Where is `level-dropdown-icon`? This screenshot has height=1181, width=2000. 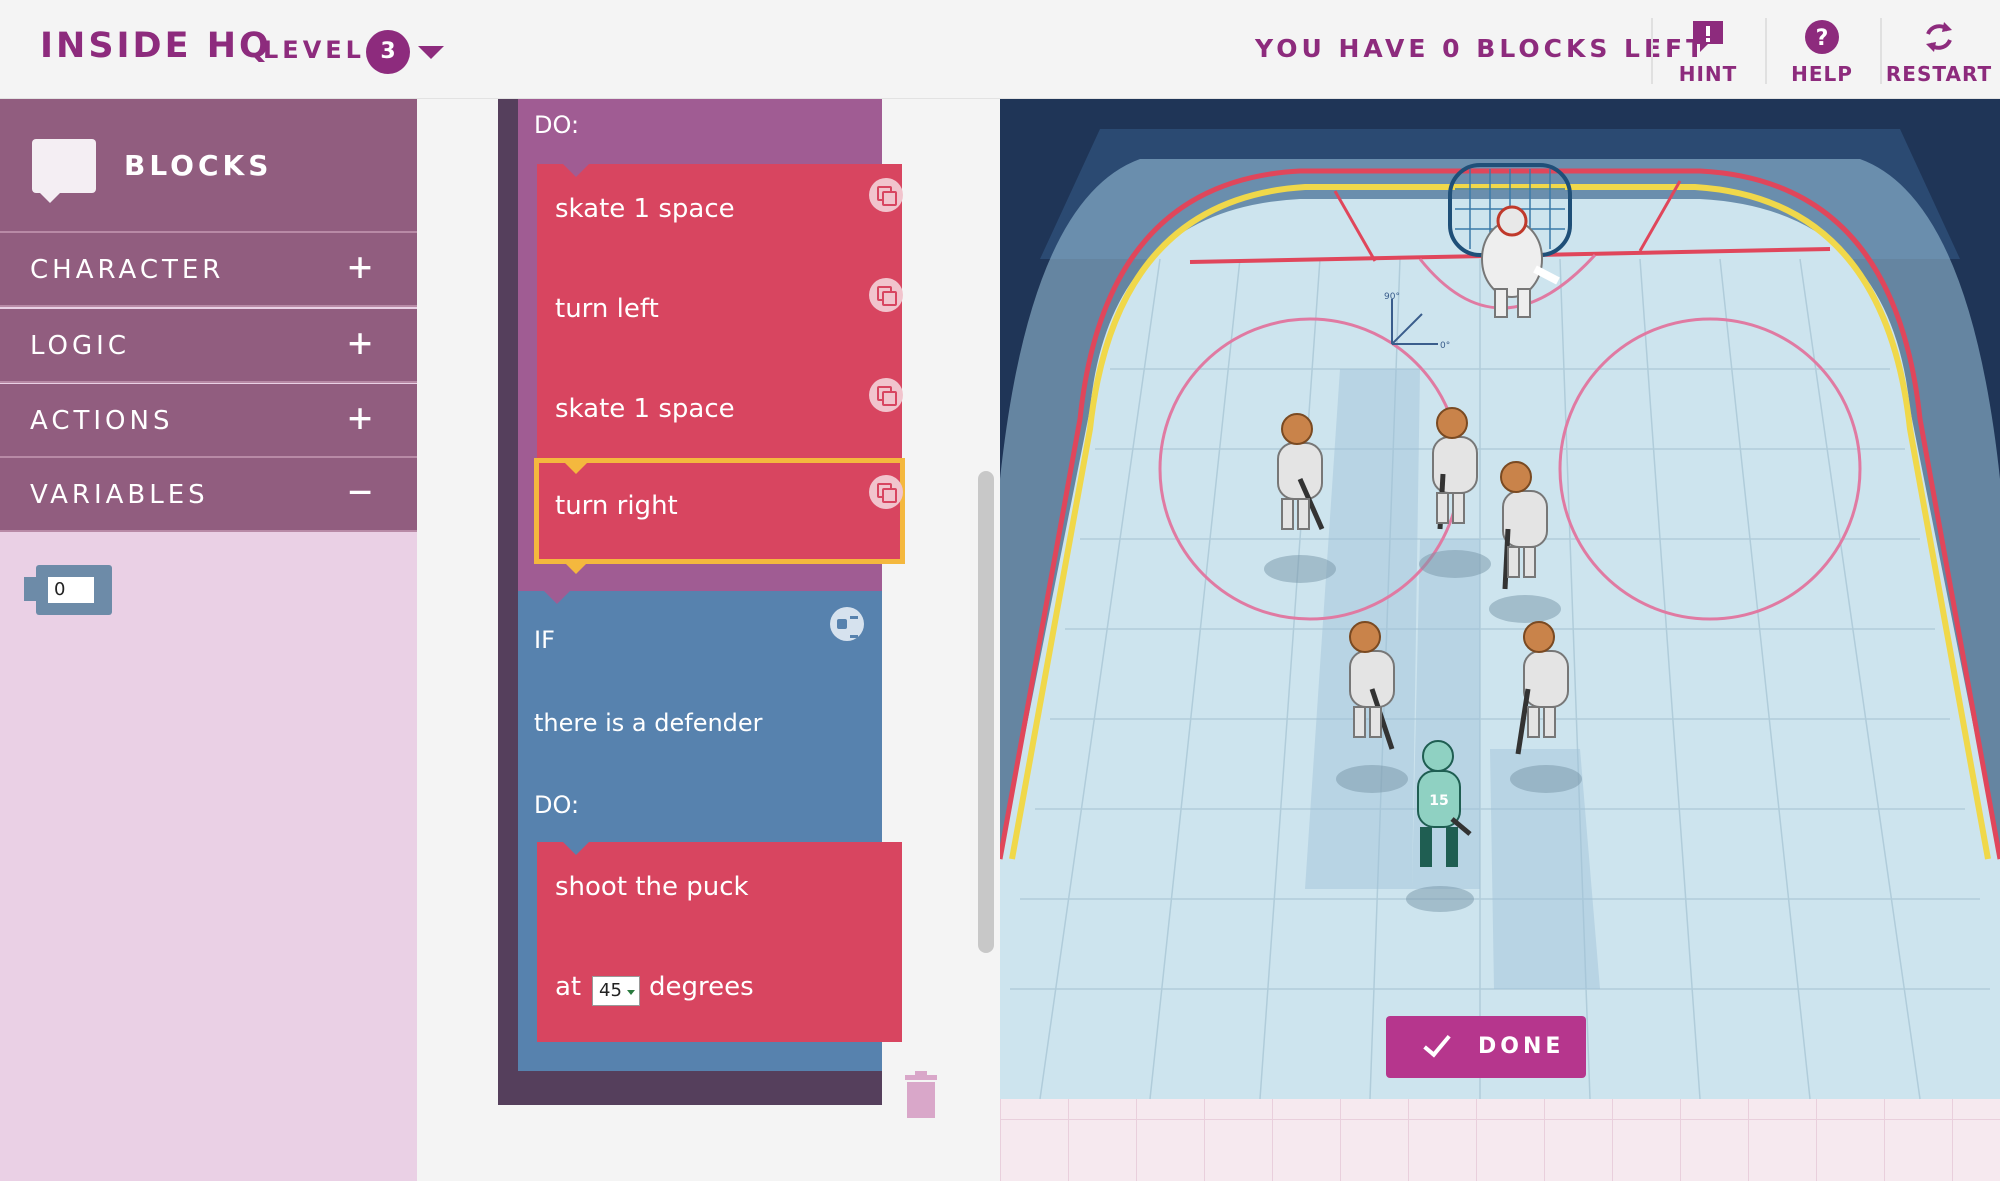
level-dropdown-icon is located at coordinates (431, 52).